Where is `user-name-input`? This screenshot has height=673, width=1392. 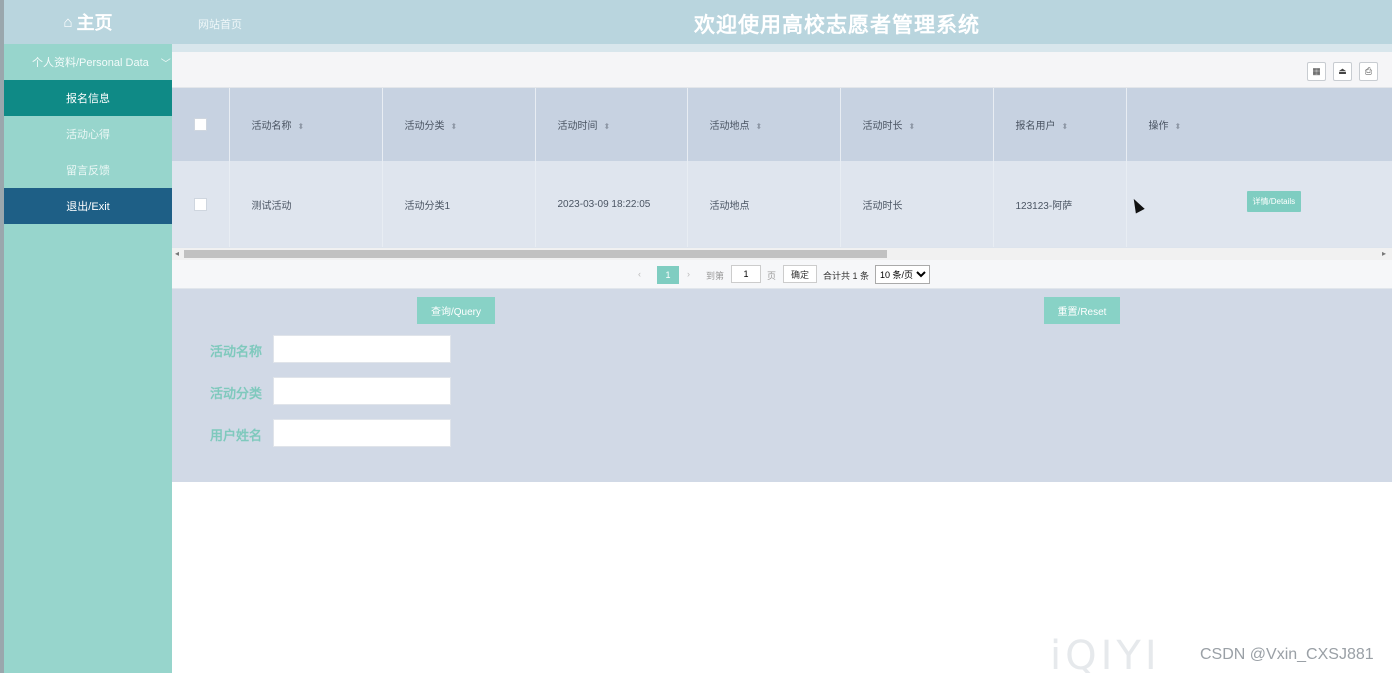 user-name-input is located at coordinates (362, 433).